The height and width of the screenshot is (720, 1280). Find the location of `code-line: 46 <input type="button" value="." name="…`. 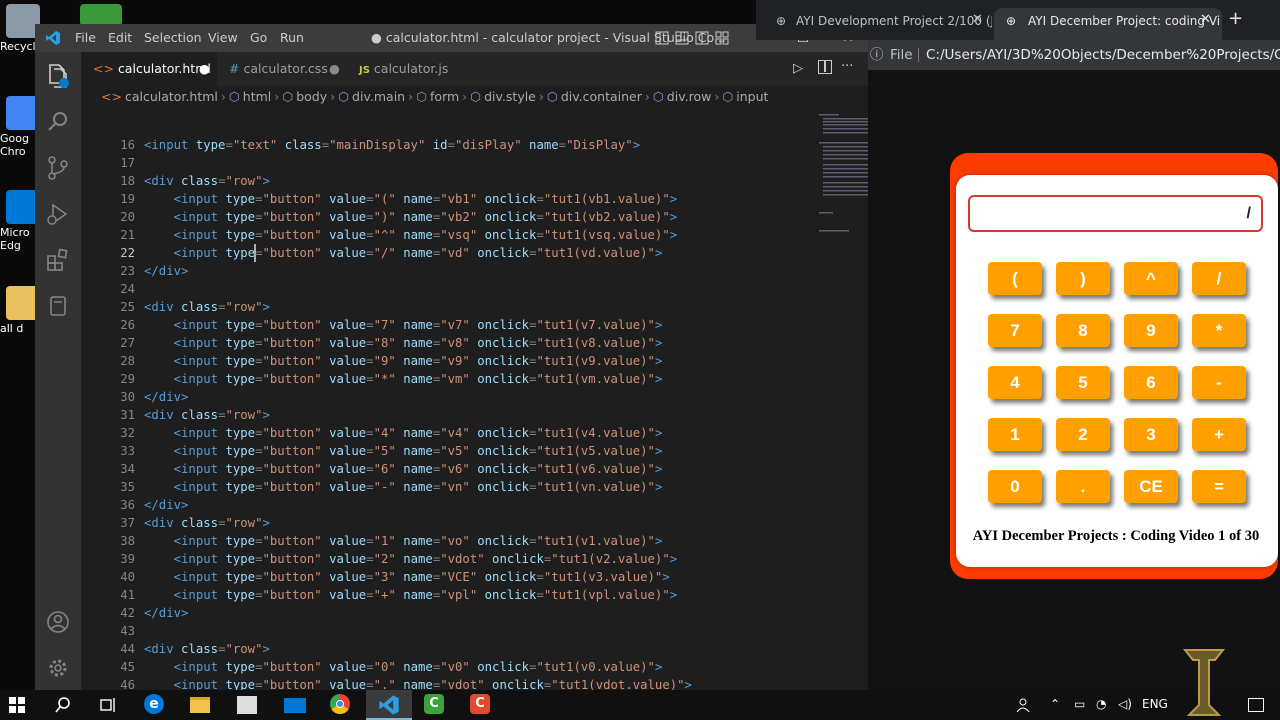

code-line: 46 <input type="button" value="." name="… is located at coordinates (426, 683).